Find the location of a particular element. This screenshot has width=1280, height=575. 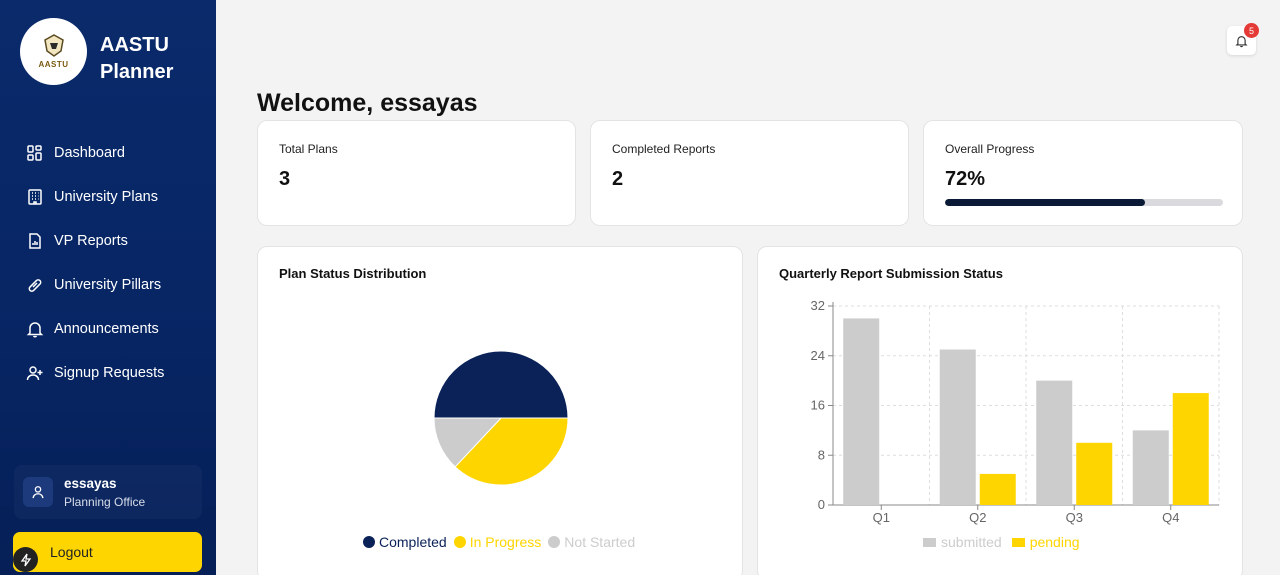

progress-bar is located at coordinates (1084, 202).